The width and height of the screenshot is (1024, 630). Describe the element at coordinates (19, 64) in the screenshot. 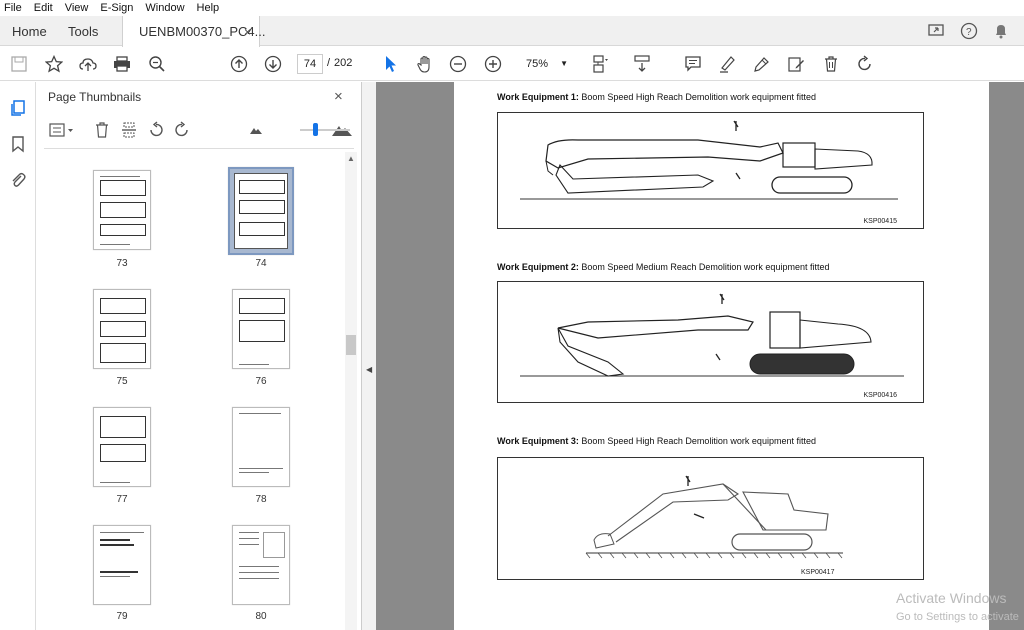

I see `save-icon` at that location.